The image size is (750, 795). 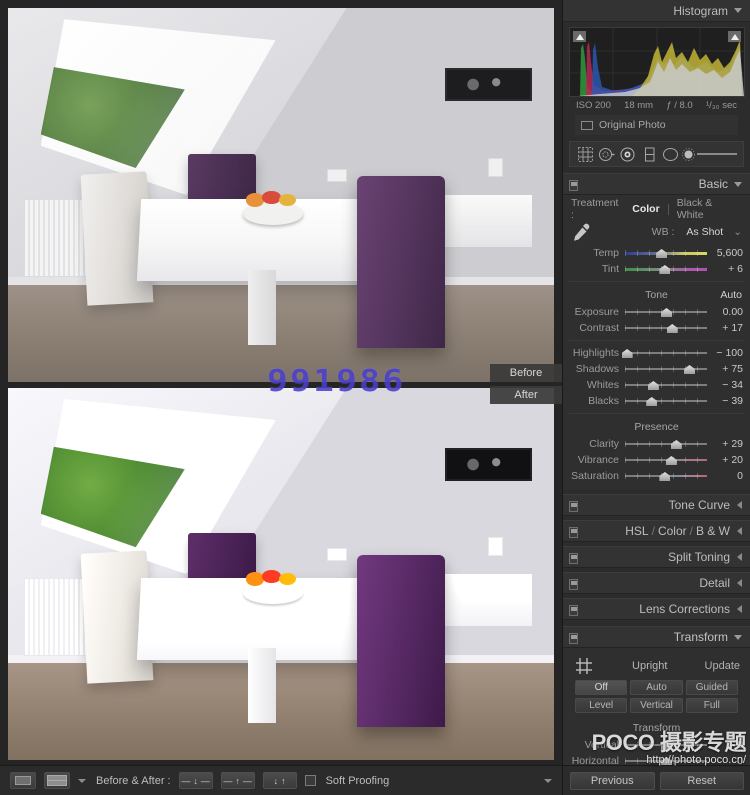 I want to click on graduated-filter-icon, so click(x=649, y=154).